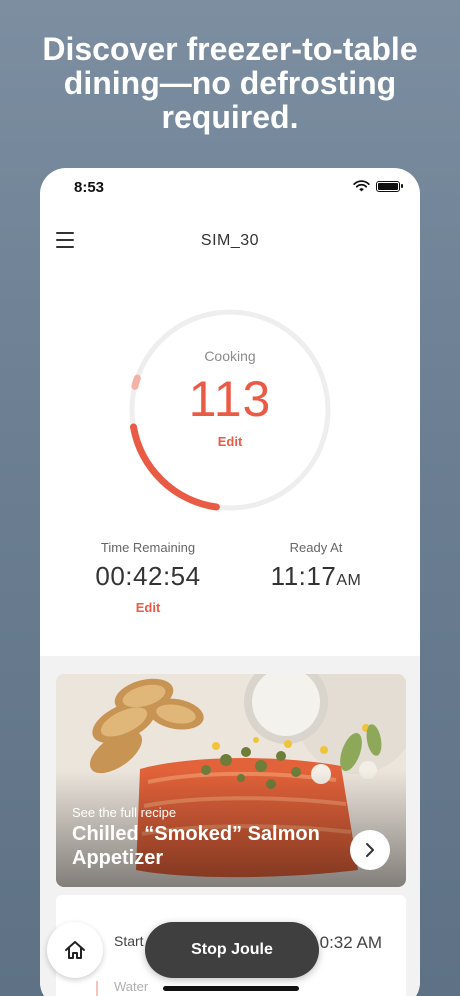  I want to click on chevron-right-icon, so click(370, 850).